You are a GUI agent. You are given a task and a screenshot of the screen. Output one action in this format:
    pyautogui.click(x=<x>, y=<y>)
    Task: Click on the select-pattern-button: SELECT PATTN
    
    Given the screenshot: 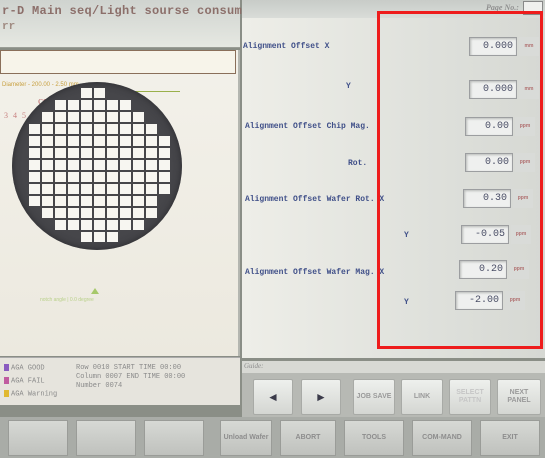 What is the action you would take?
    pyautogui.click(x=470, y=397)
    